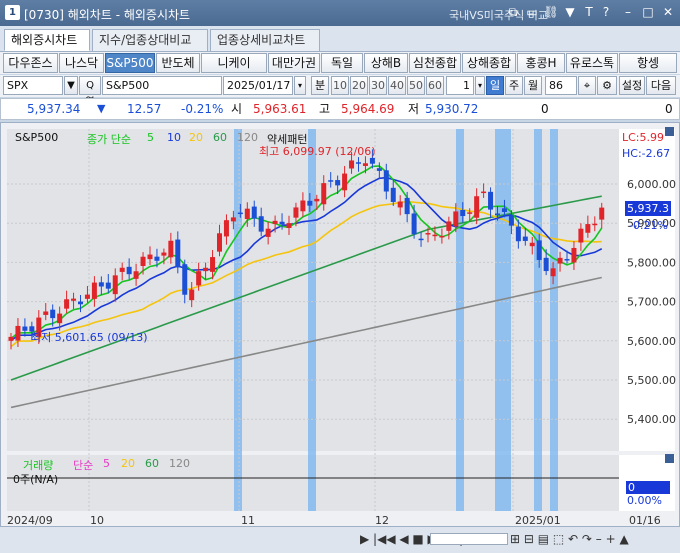 The height and width of the screenshot is (553, 680). What do you see at coordinates (661, 85) in the screenshot?
I see `next-button: 다음` at bounding box center [661, 85].